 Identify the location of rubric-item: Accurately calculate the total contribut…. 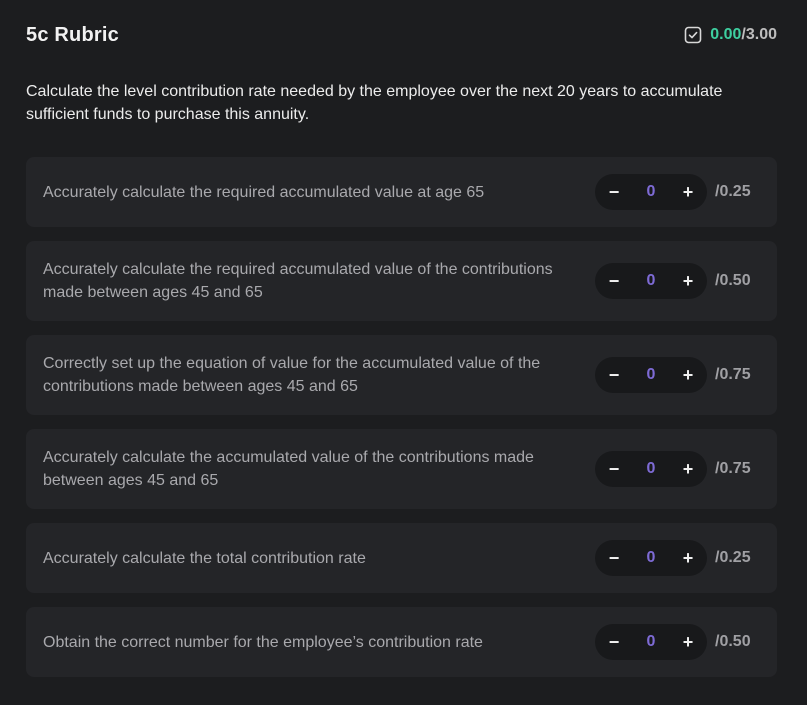
(401, 558).